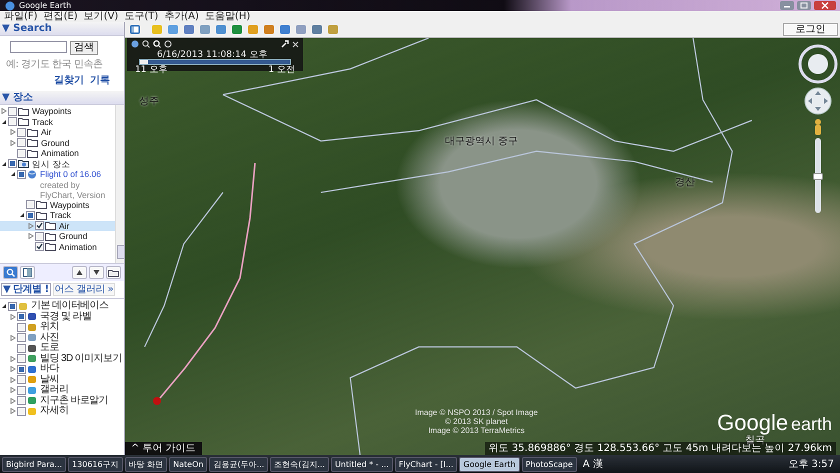 The width and height of the screenshot is (840, 473). I want to click on move-down-icon, so click(96, 272).